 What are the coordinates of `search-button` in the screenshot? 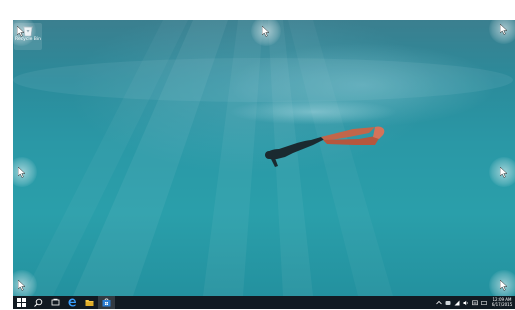 It's located at (38, 302).